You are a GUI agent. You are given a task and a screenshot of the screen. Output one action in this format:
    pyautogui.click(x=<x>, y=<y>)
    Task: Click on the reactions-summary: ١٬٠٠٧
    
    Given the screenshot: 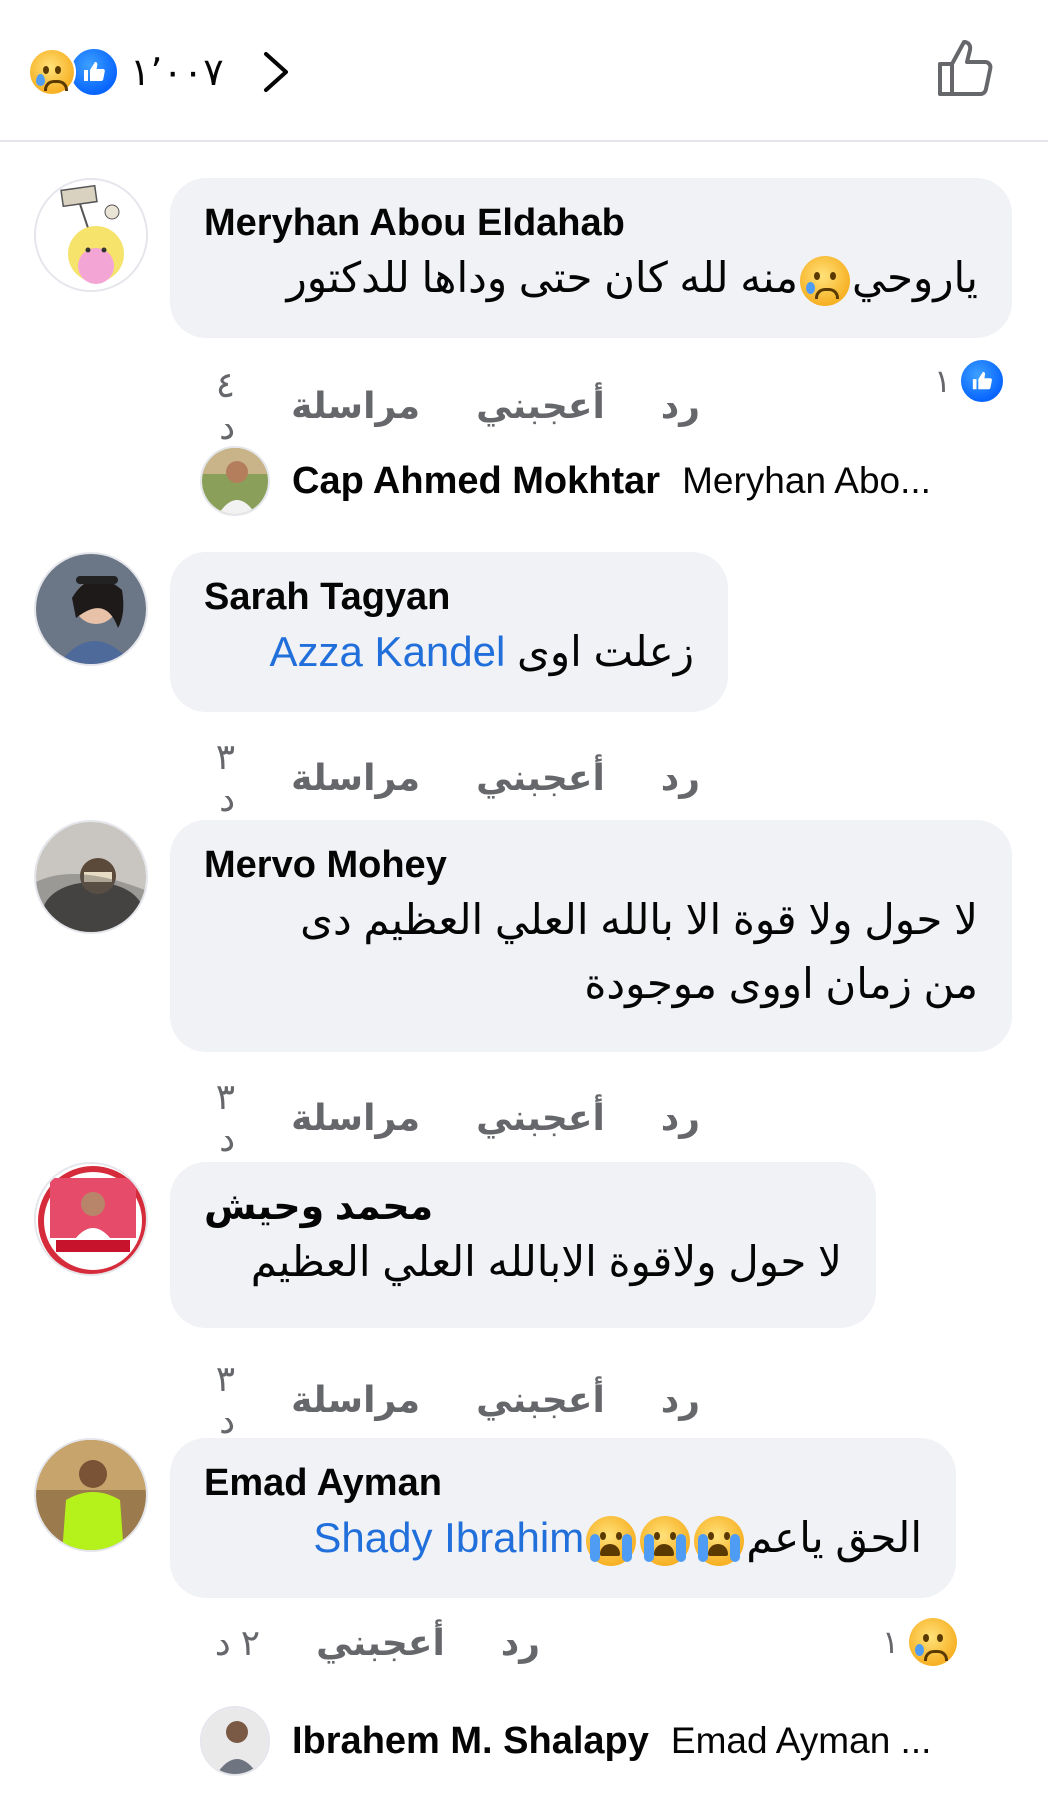 What is the action you would take?
    pyautogui.click(x=162, y=72)
    